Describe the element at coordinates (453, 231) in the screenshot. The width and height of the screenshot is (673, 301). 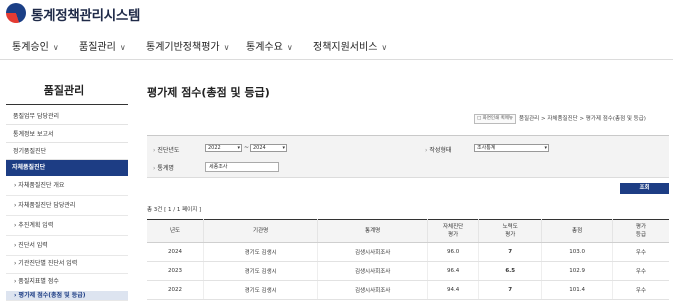
I see `column-header-self-eval: 자체진단 평가` at that location.